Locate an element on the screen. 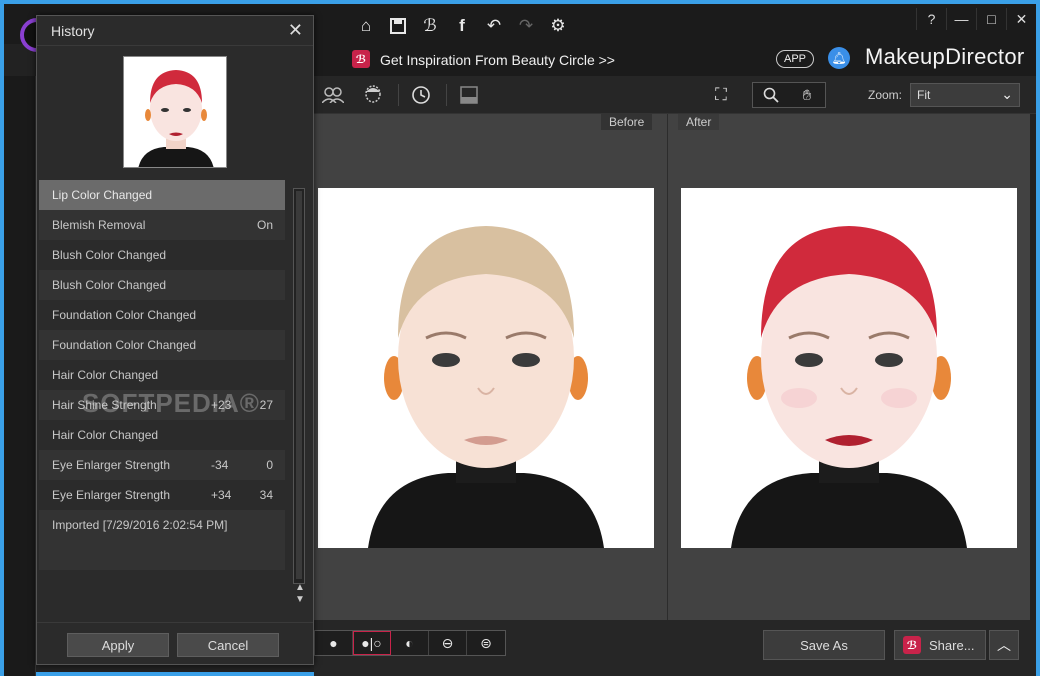 This screenshot has width=1040, height=676. top-bottom-view-icon: ⊜ is located at coordinates (486, 643).